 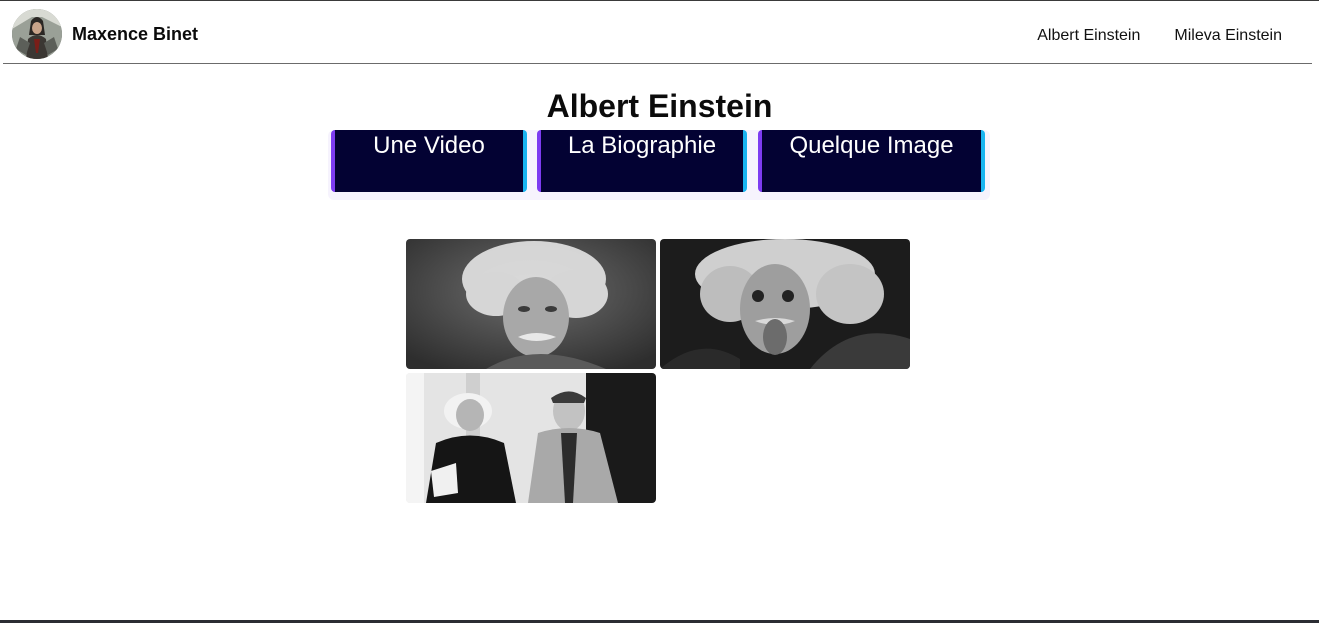 I want to click on nav-link-albert-einstein: Albert Einstein, so click(x=1088, y=36).